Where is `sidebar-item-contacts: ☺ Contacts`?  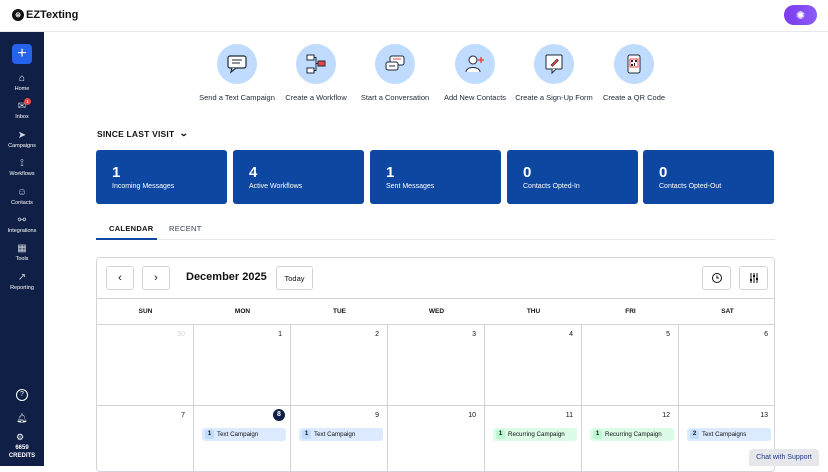 sidebar-item-contacts: ☺ Contacts is located at coordinates (22, 196).